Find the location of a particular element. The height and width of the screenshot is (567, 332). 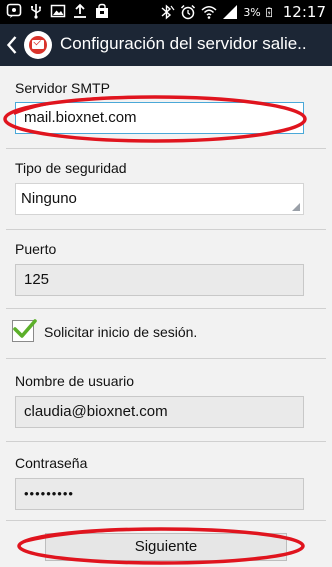

security-type-value: Ninguno is located at coordinates (49, 198).